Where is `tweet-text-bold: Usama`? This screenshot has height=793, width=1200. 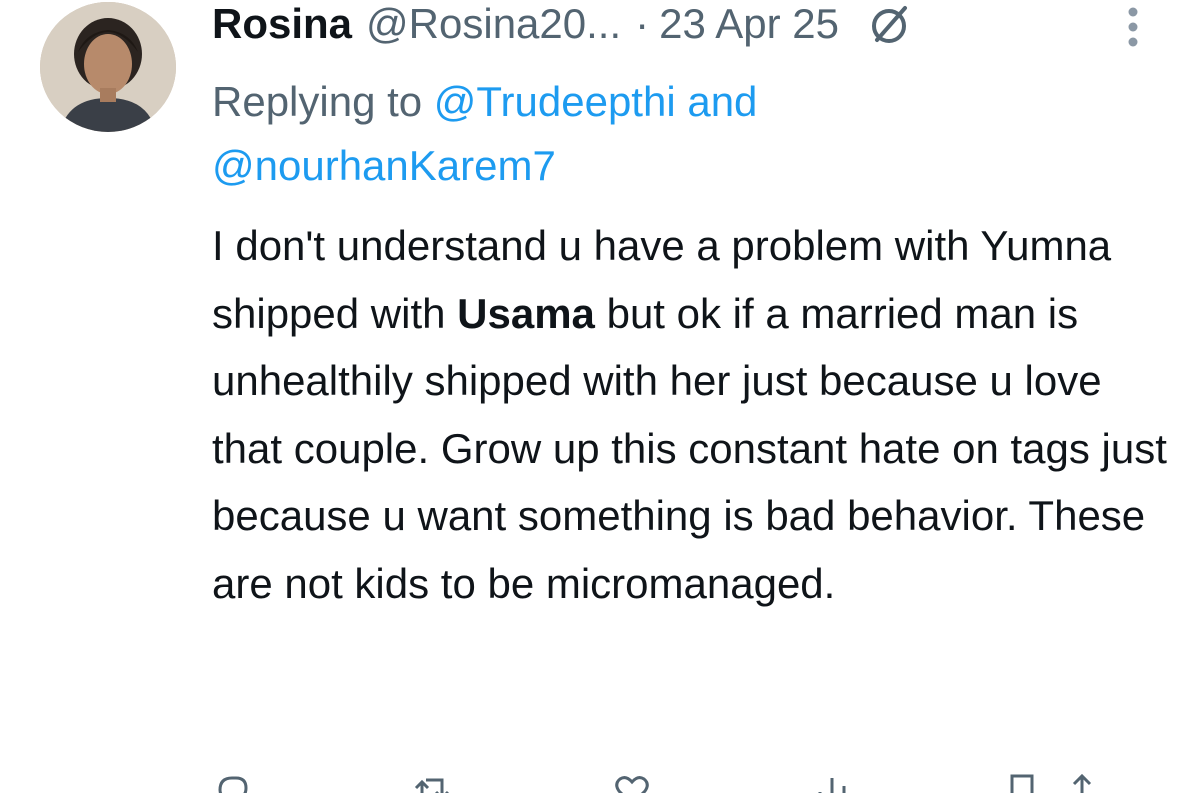
tweet-text-bold: Usama is located at coordinates (526, 313).